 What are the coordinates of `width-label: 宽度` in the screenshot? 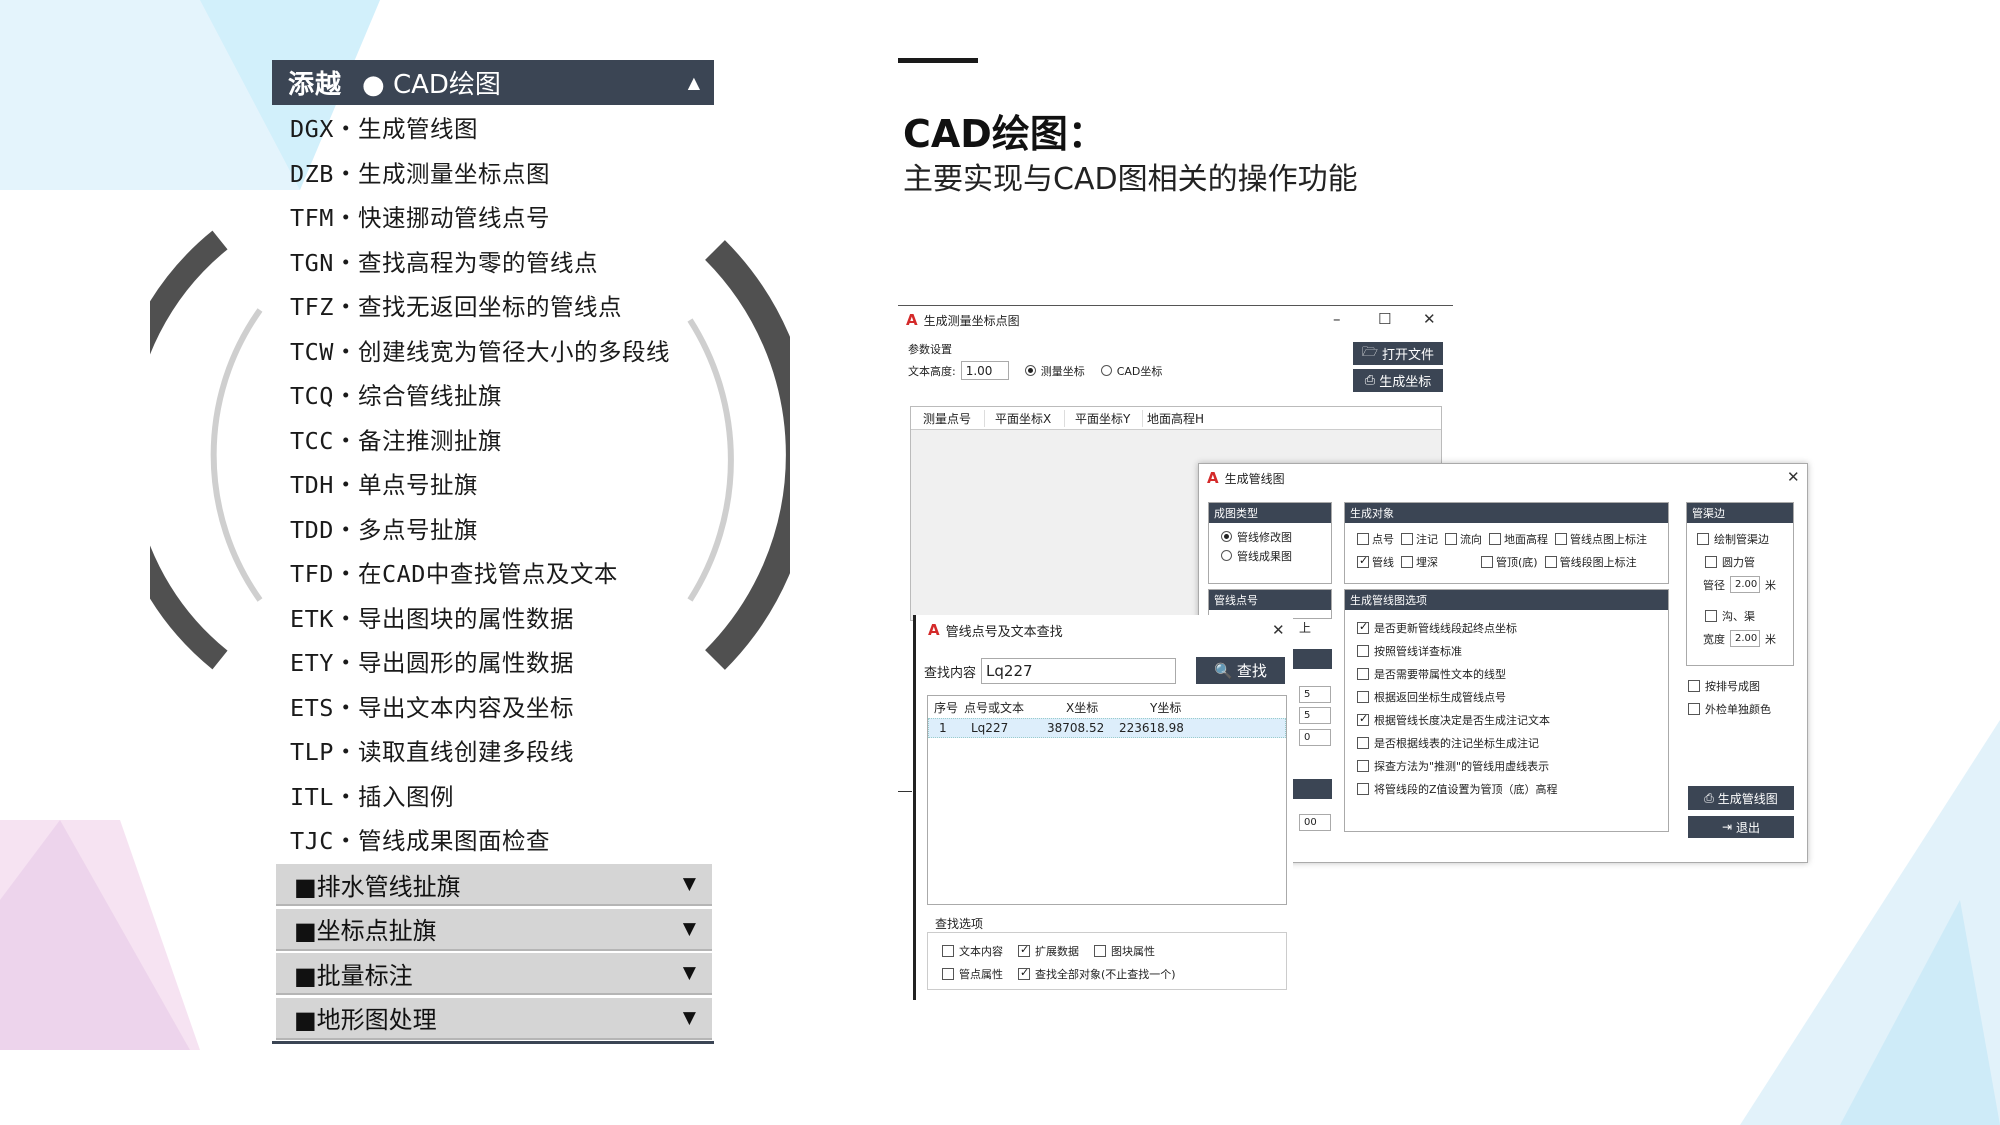 It's located at (1714, 639).